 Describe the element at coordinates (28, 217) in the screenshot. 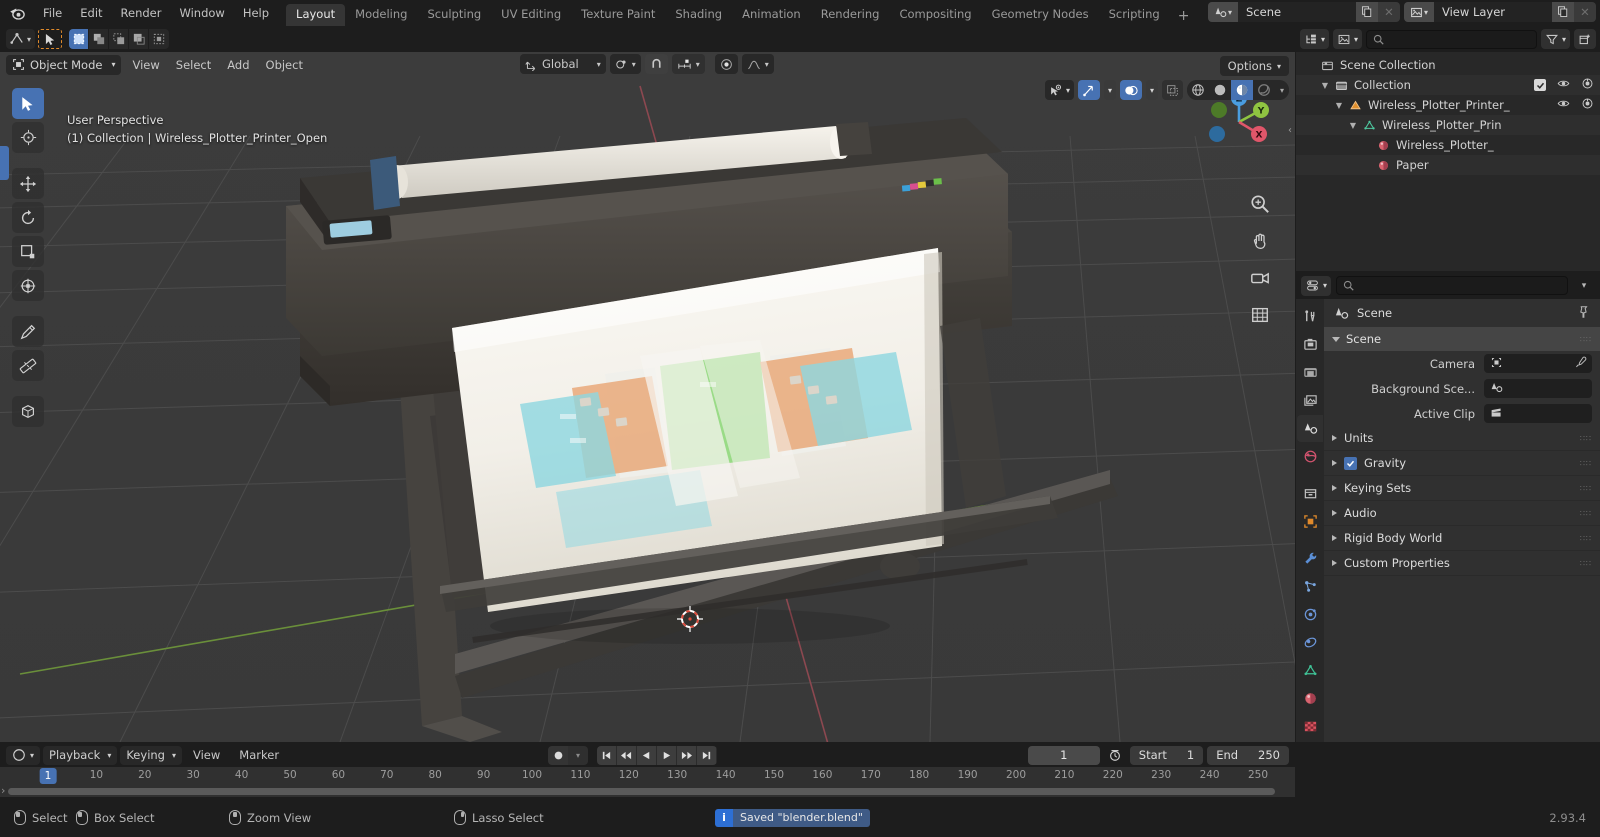

I see `rotate-tool` at that location.